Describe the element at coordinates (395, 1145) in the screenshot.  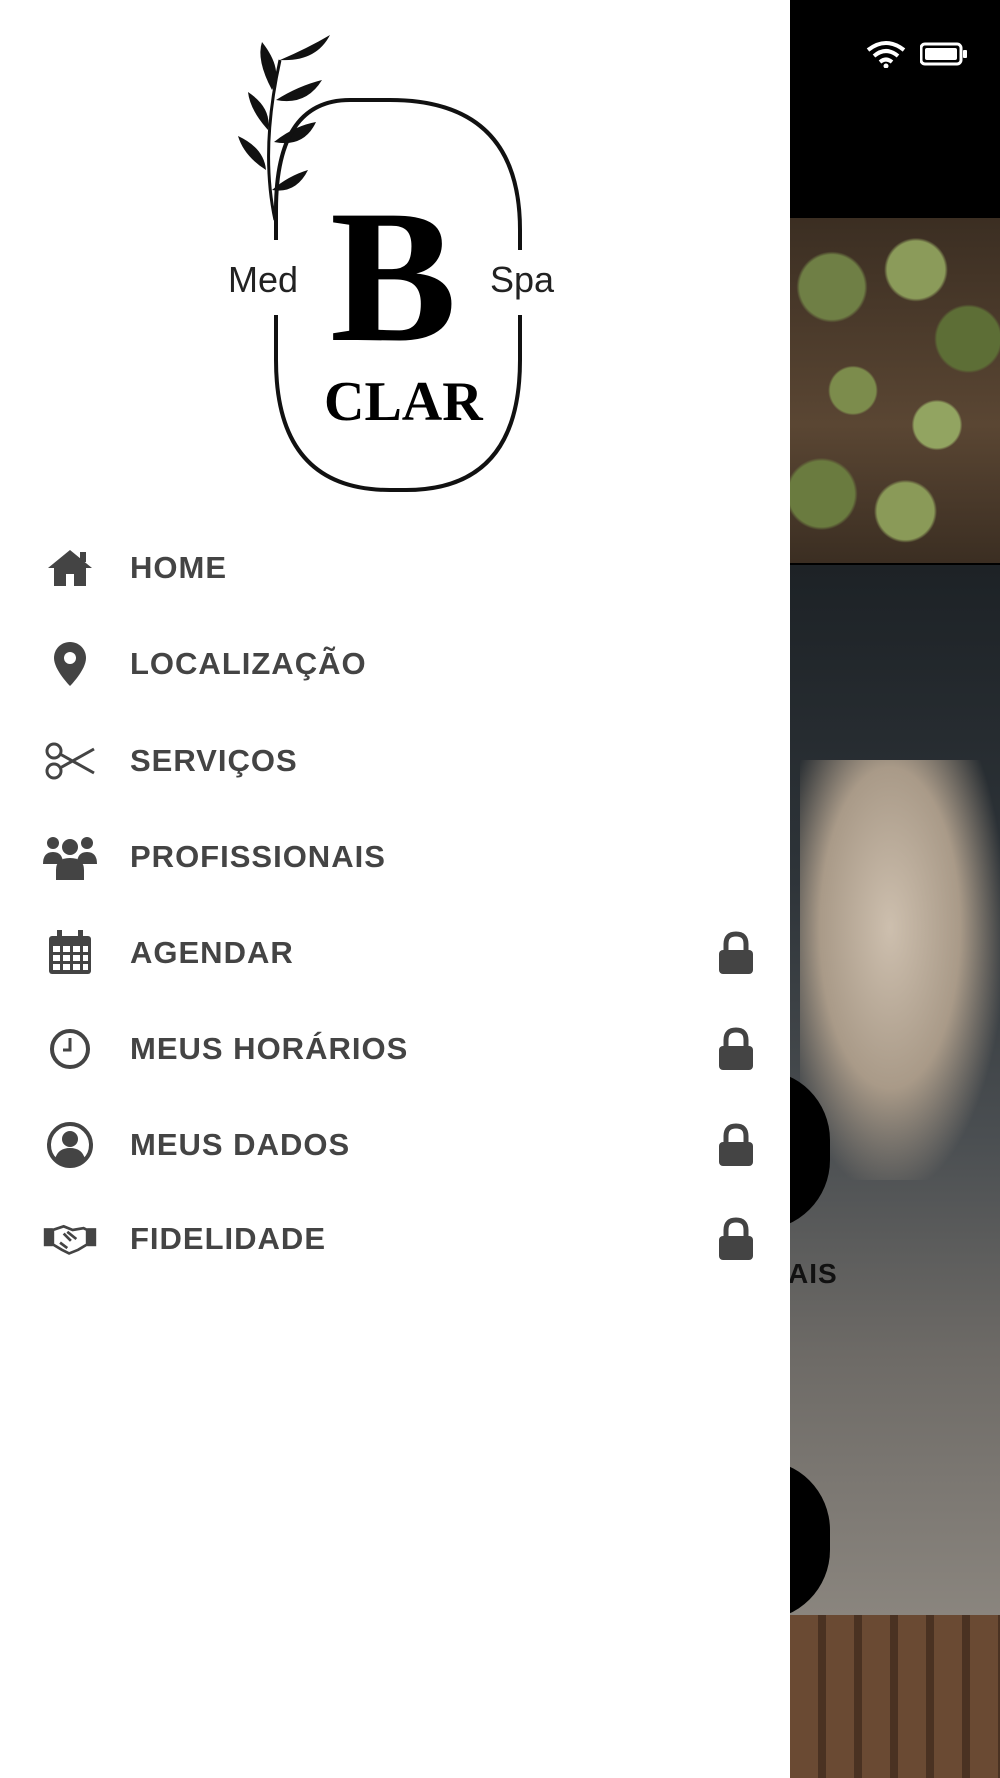
I see `menu-item-meus-dados: MEUS DADOS` at that location.